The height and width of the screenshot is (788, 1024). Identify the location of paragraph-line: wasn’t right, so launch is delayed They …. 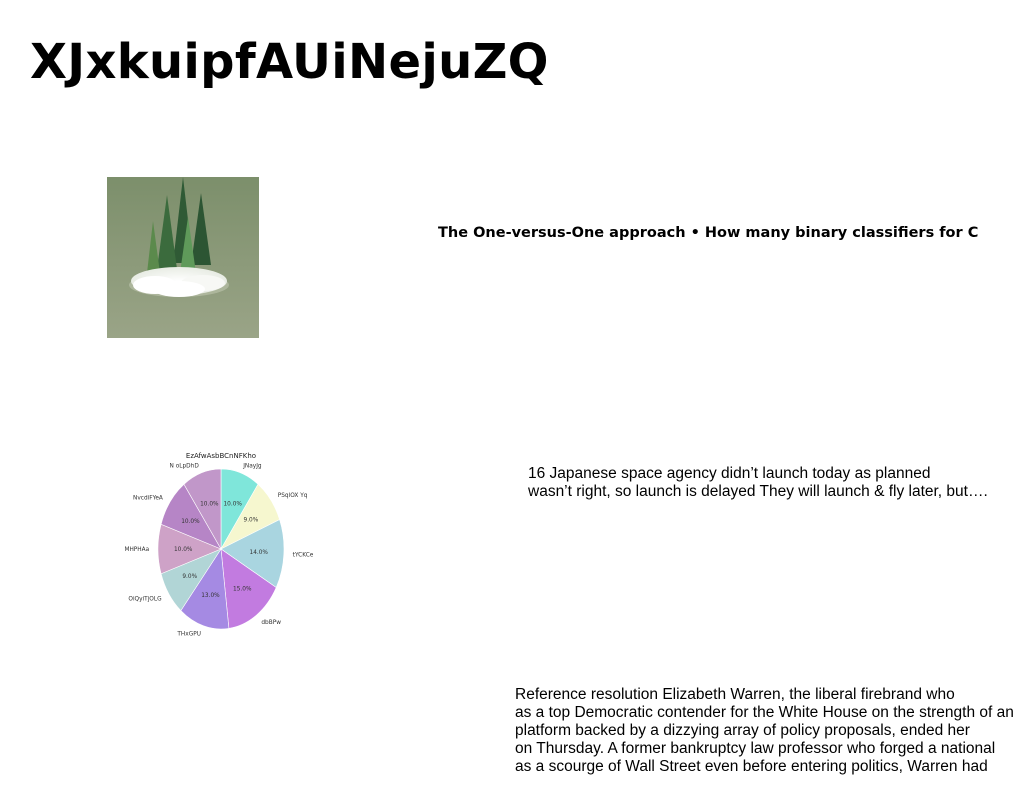
(758, 491).